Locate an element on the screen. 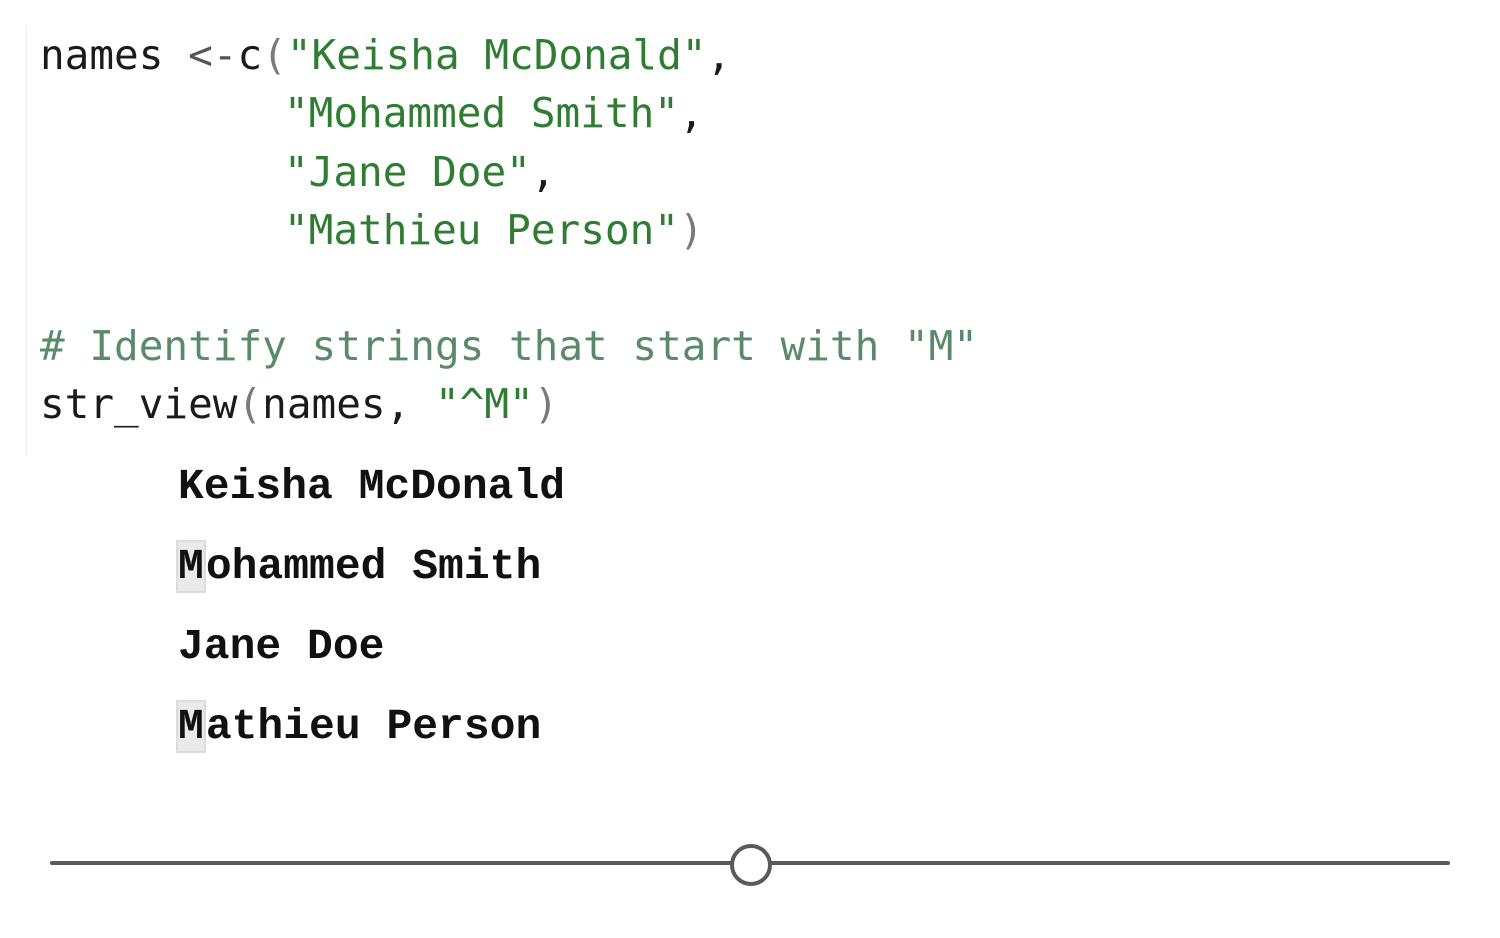  code-line-string: "Jane Doe", is located at coordinates (420, 172).